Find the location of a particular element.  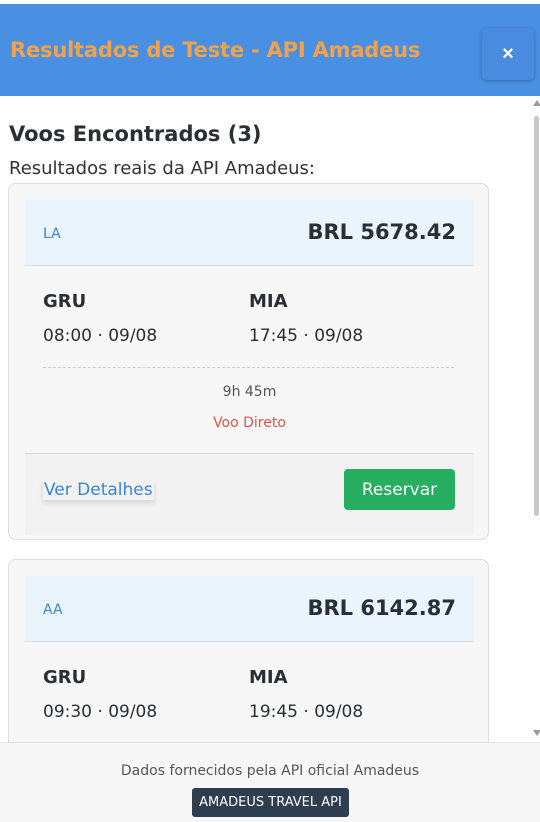

flight-card-header: AA BRL 6142.87 is located at coordinates (249, 609).